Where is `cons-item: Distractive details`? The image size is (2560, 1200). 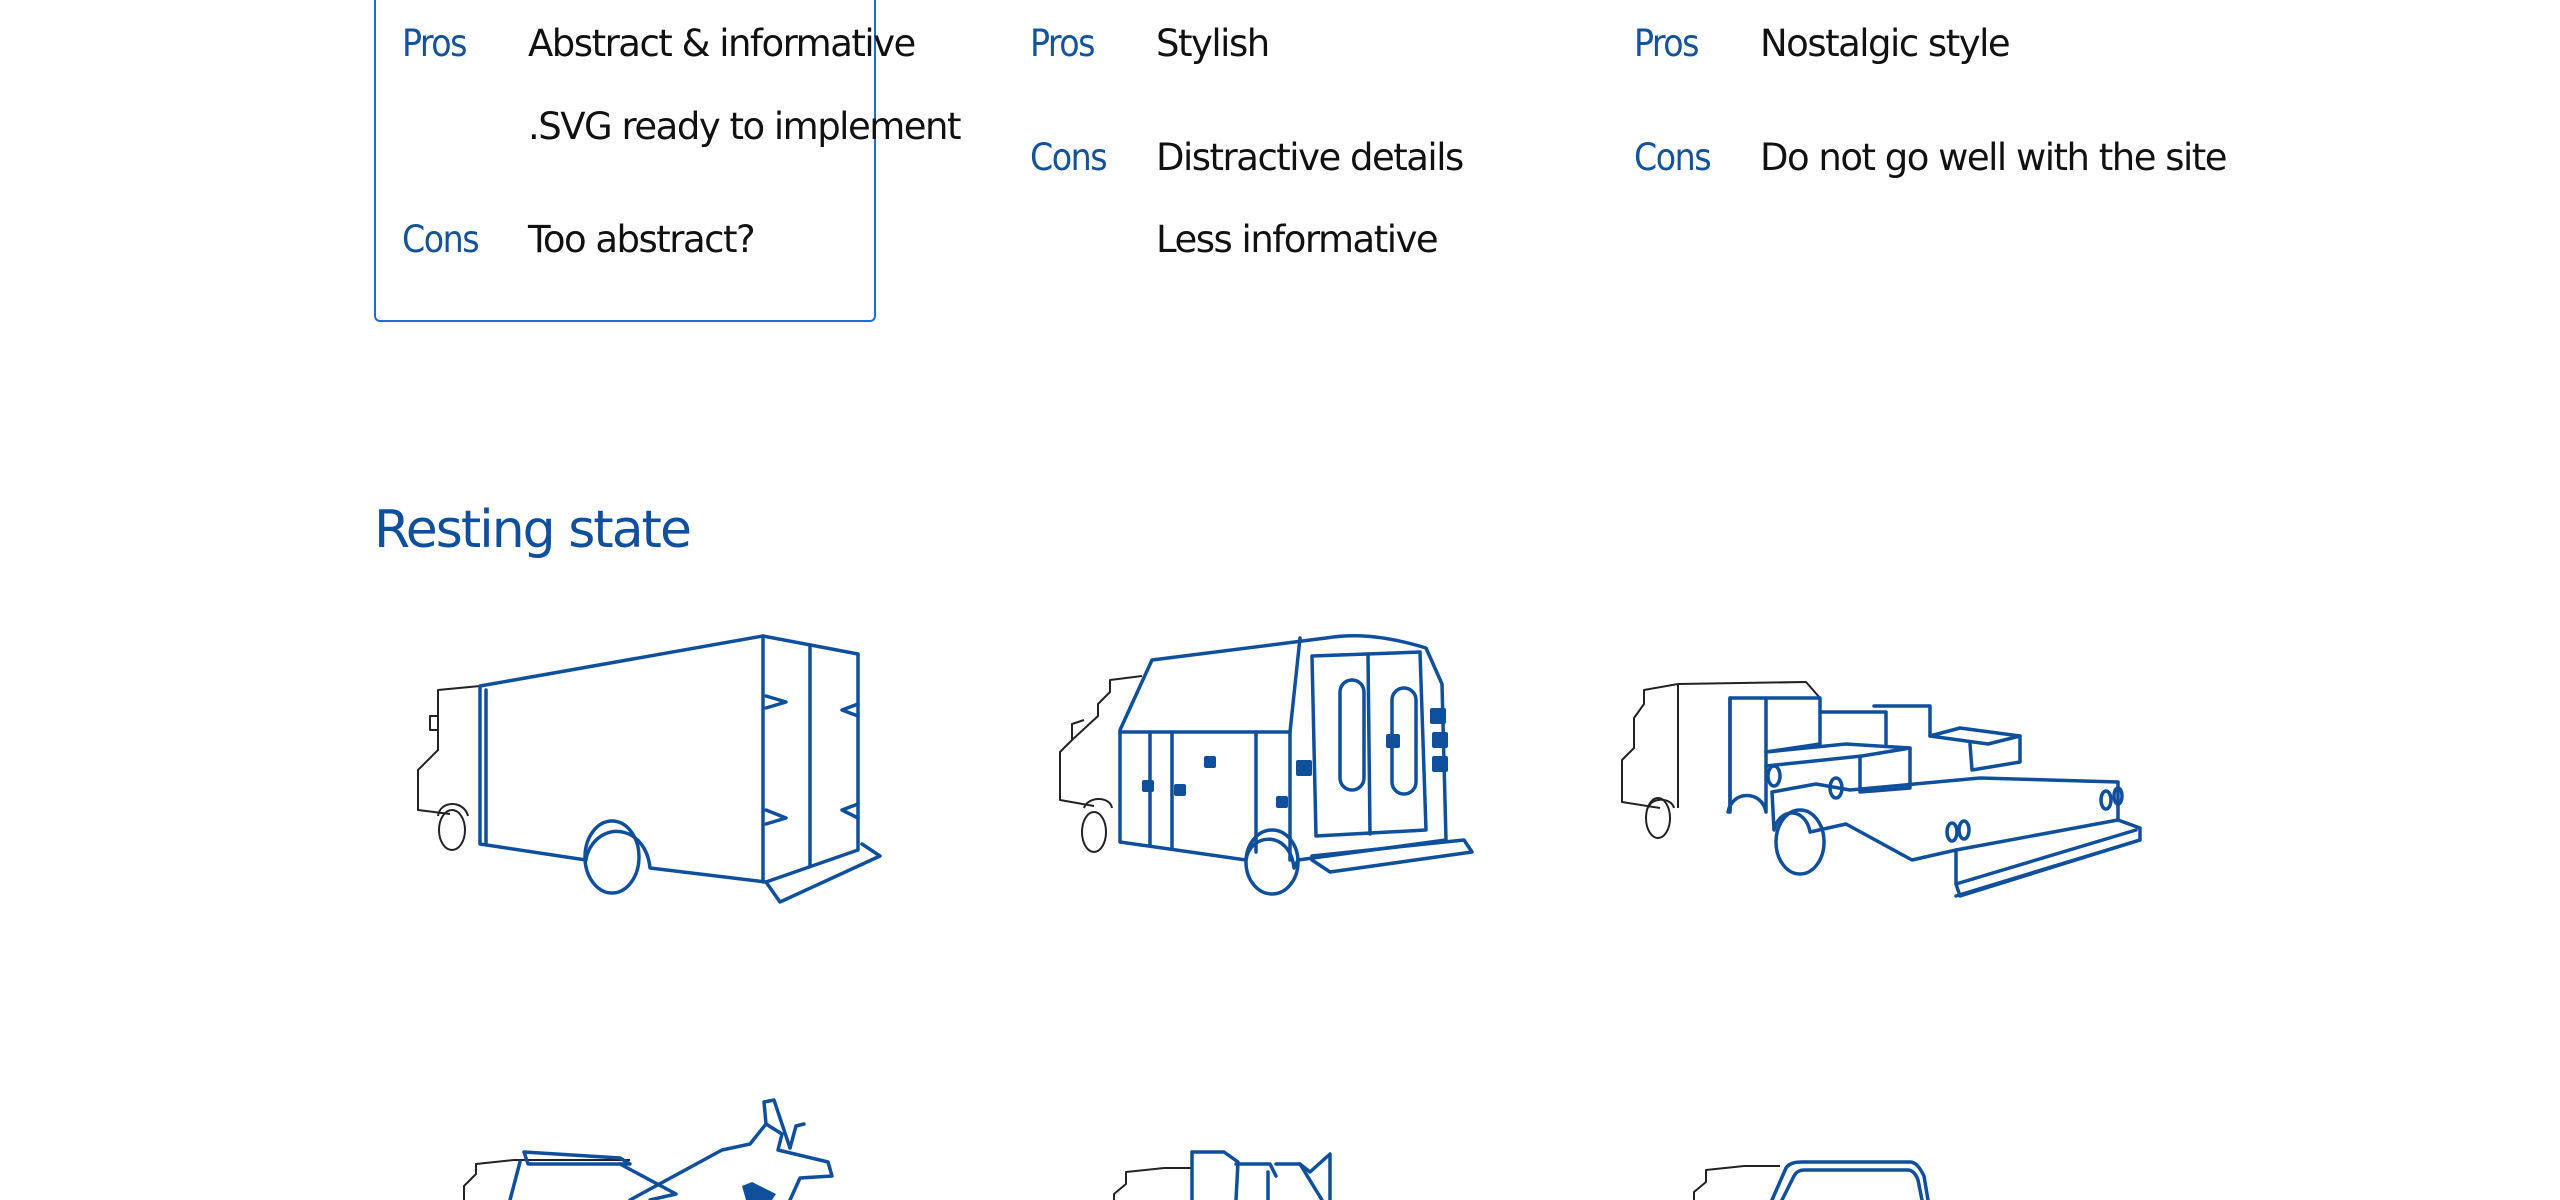 cons-item: Distractive details is located at coordinates (1310, 157).